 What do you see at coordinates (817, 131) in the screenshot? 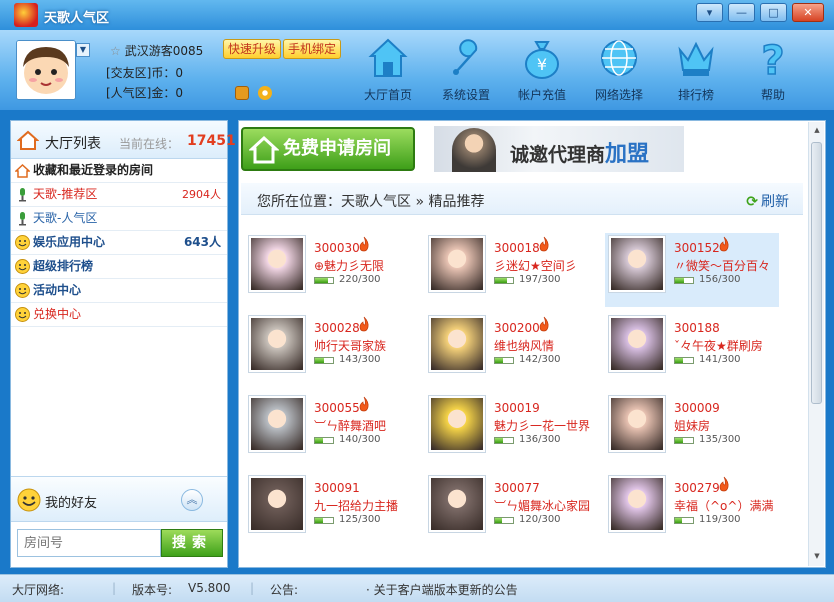
I see `scroll-up-icon: ▲` at bounding box center [817, 131].